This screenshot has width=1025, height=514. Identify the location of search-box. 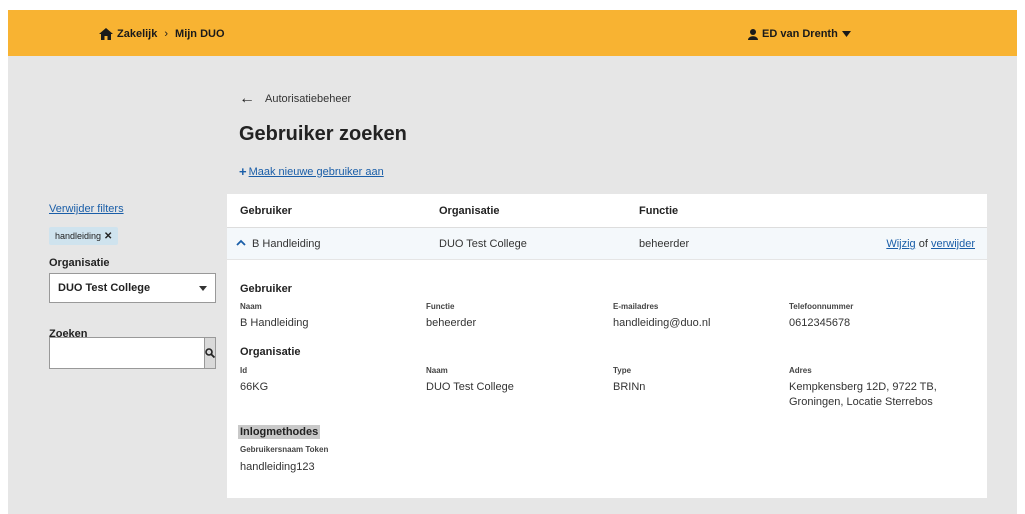
(132, 353).